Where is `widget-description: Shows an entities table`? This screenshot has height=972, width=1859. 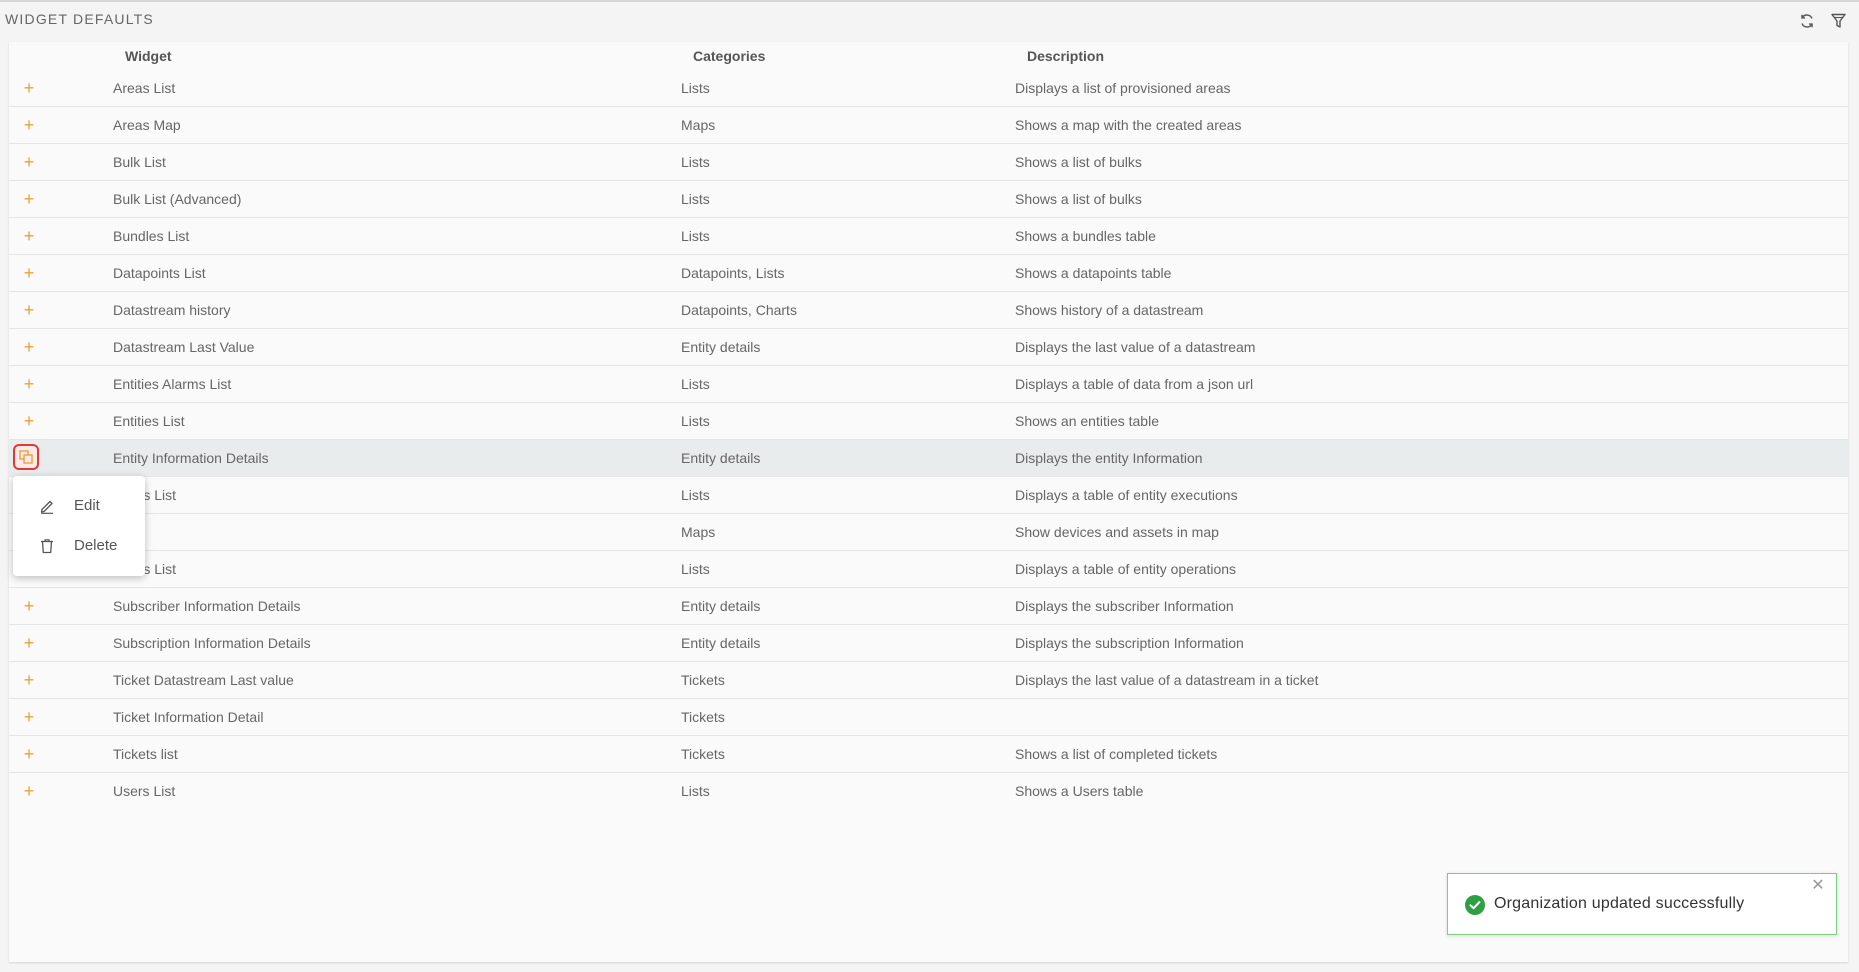
widget-description: Shows an entities table is located at coordinates (1087, 421).